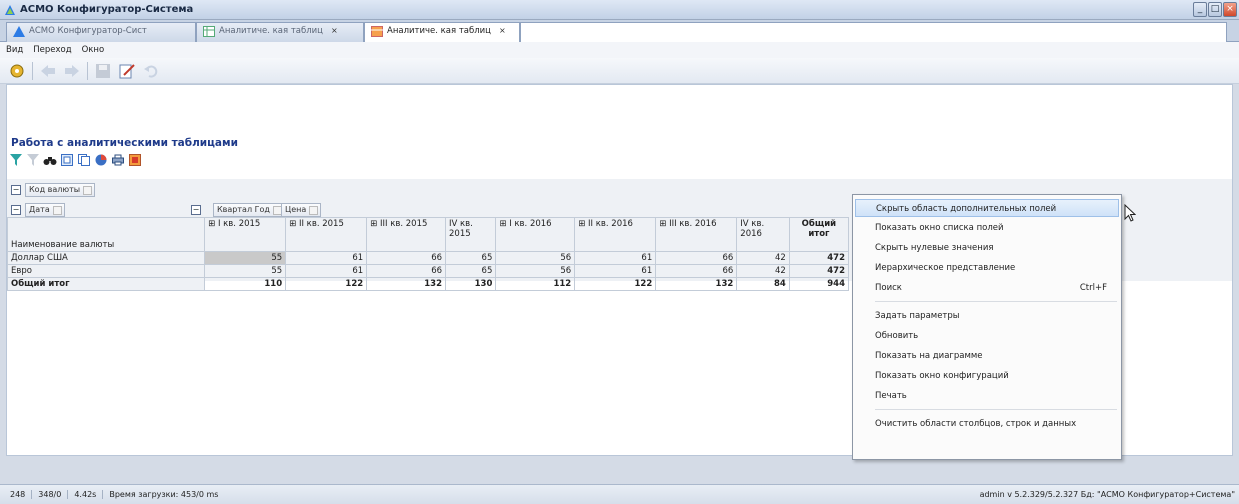 This screenshot has height=504, width=1239. Describe the element at coordinates (33, 160) in the screenshot. I see `clear-filter-button` at that location.